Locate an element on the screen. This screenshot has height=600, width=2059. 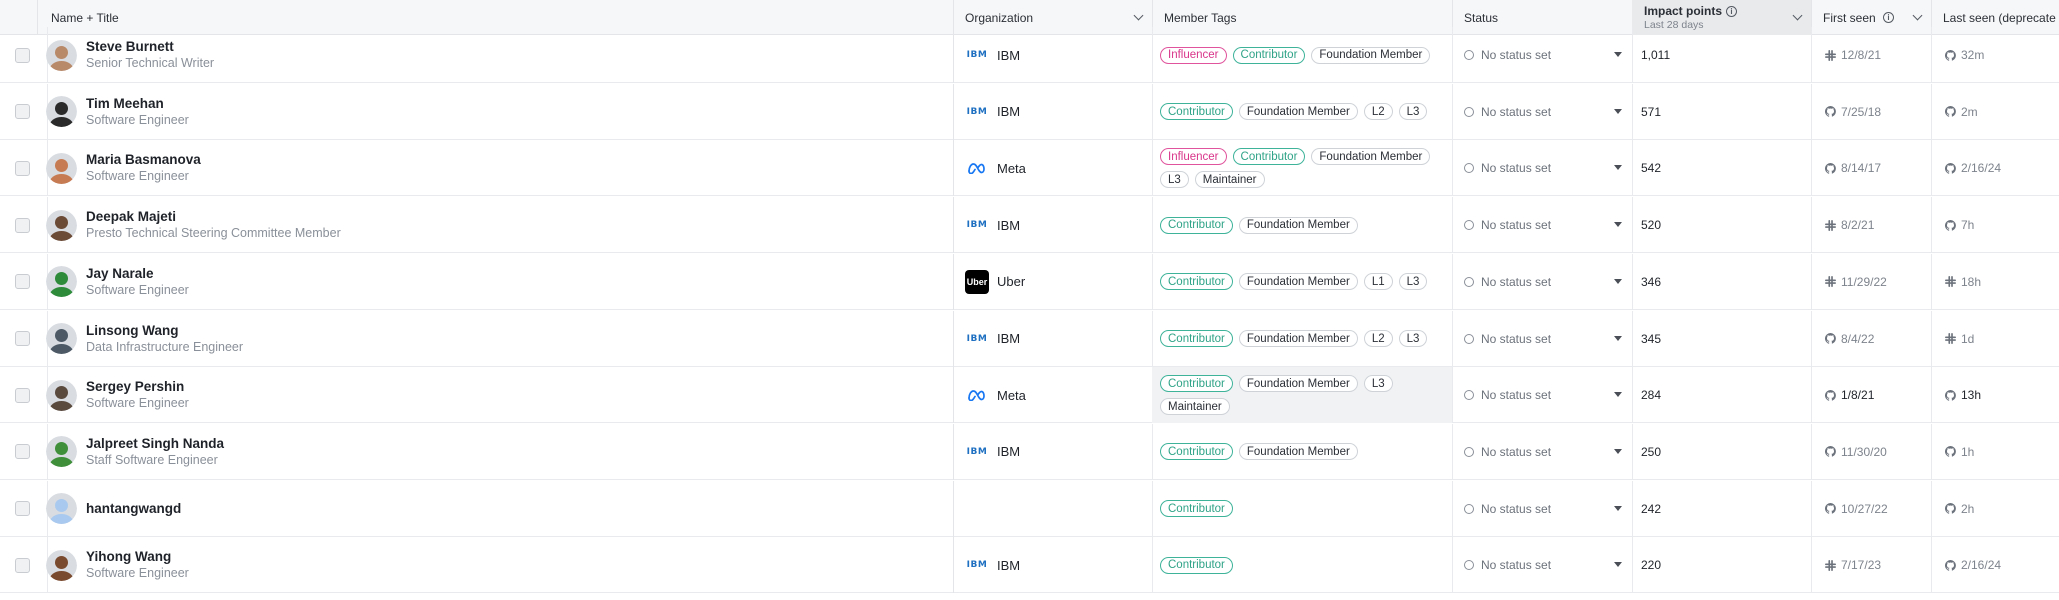
member-tags-cell: Influencer Contributor Foundation Member is located at coordinates (1302, 55).